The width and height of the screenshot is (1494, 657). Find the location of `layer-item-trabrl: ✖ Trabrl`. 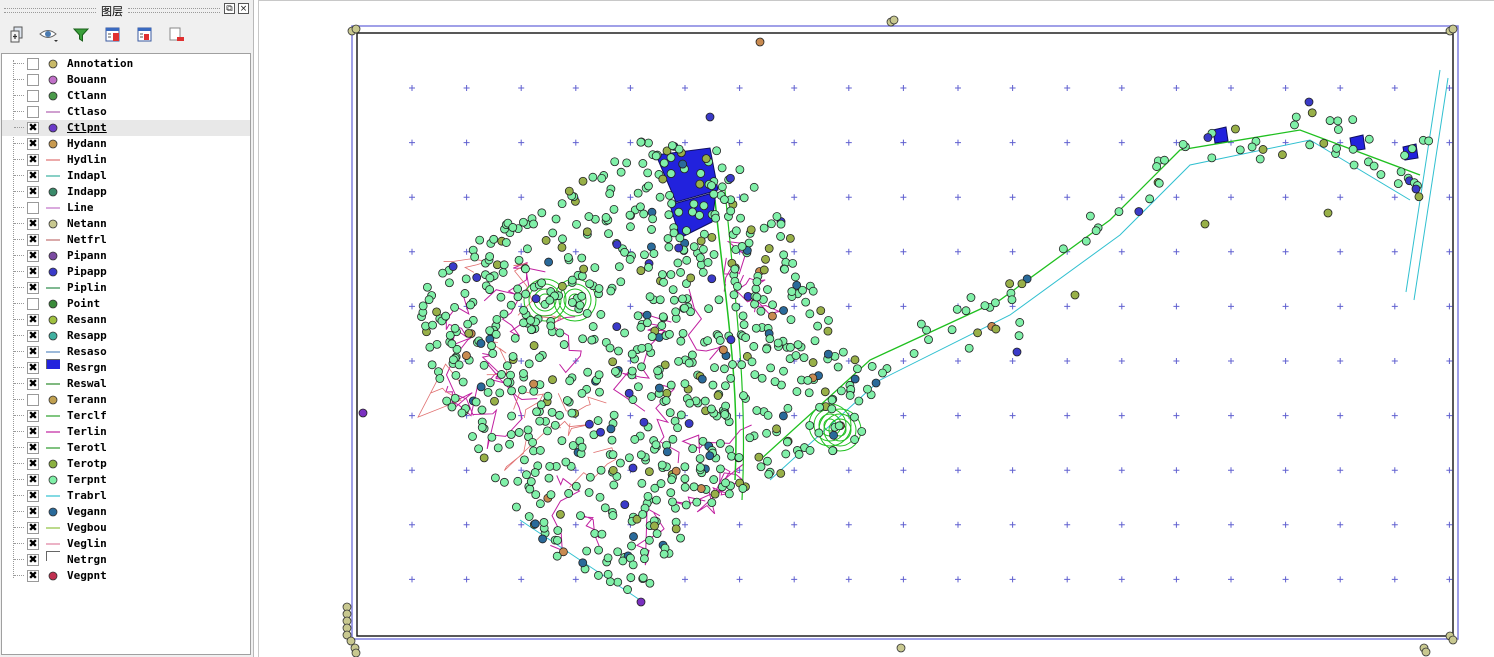

layer-item-trabrl: ✖ Trabrl is located at coordinates (126, 496).